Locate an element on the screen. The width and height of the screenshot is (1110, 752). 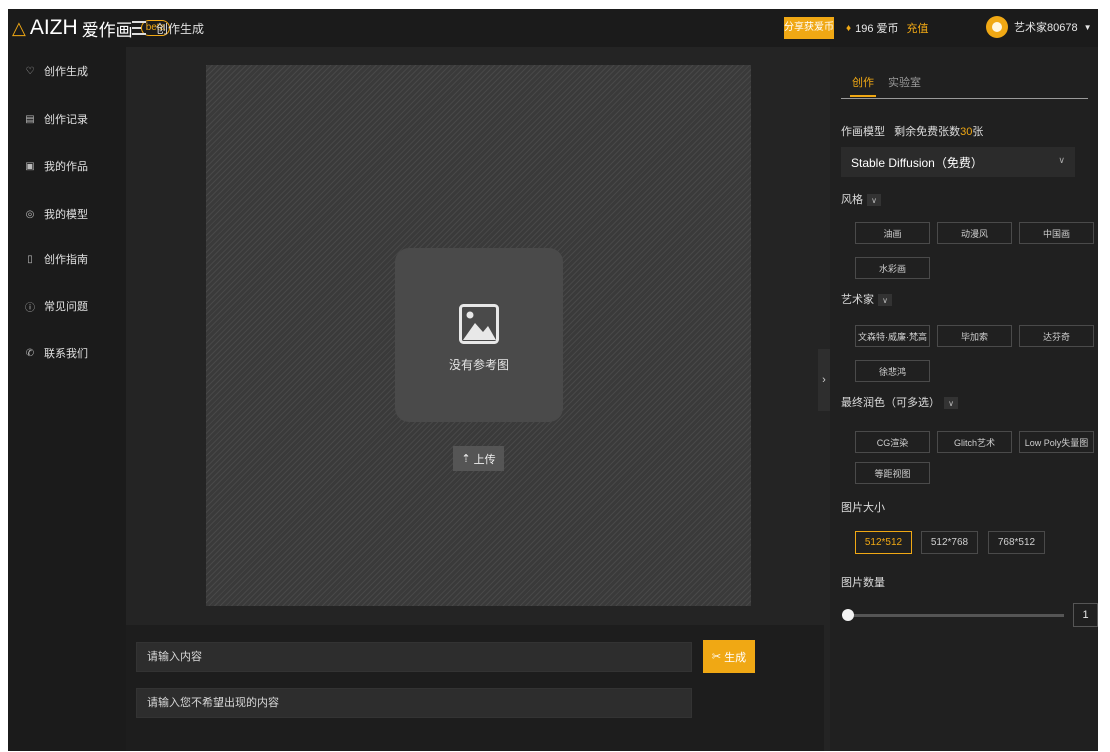
count-slider-thumb is located at coordinates (848, 615).